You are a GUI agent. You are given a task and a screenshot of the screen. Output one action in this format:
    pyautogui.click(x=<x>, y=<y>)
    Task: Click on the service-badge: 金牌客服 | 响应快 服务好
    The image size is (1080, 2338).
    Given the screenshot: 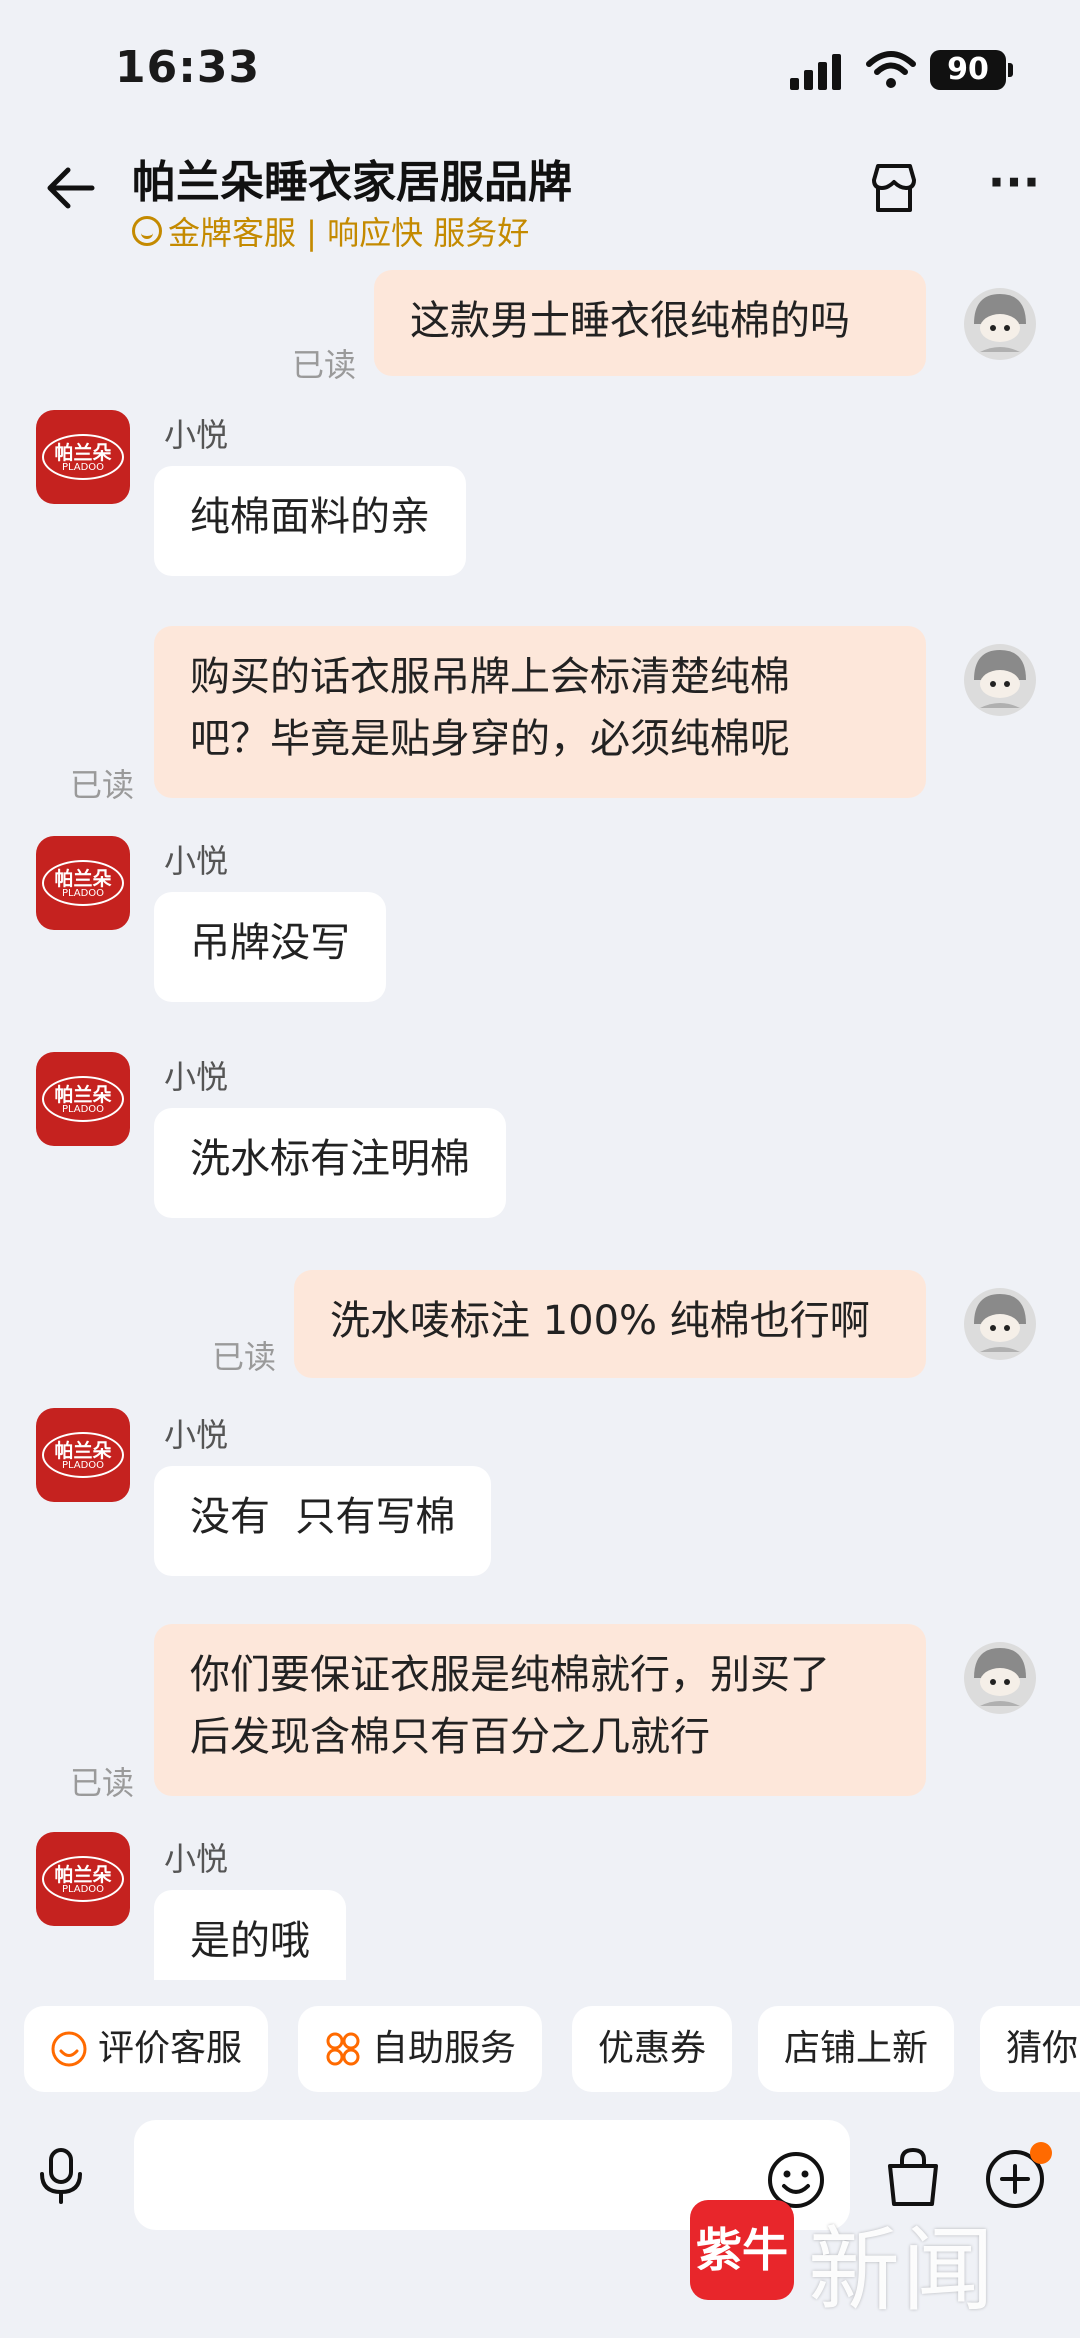 What is the action you would take?
    pyautogui.click(x=330, y=231)
    